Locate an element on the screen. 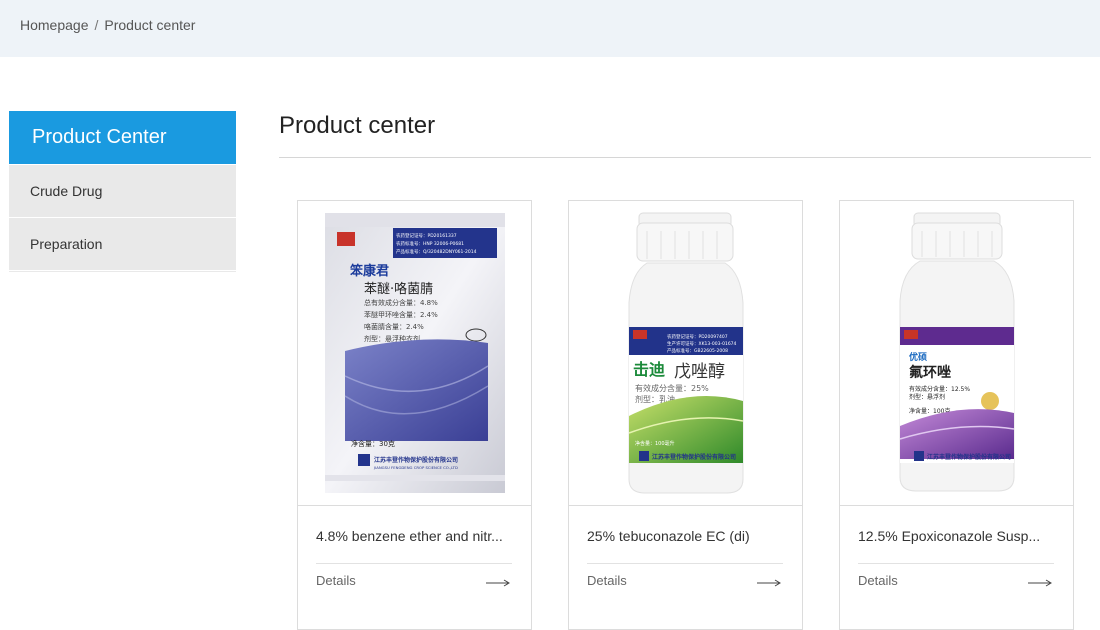 The image size is (1100, 630). sidebar-item-preparation: Preparation is located at coordinates (122, 243).